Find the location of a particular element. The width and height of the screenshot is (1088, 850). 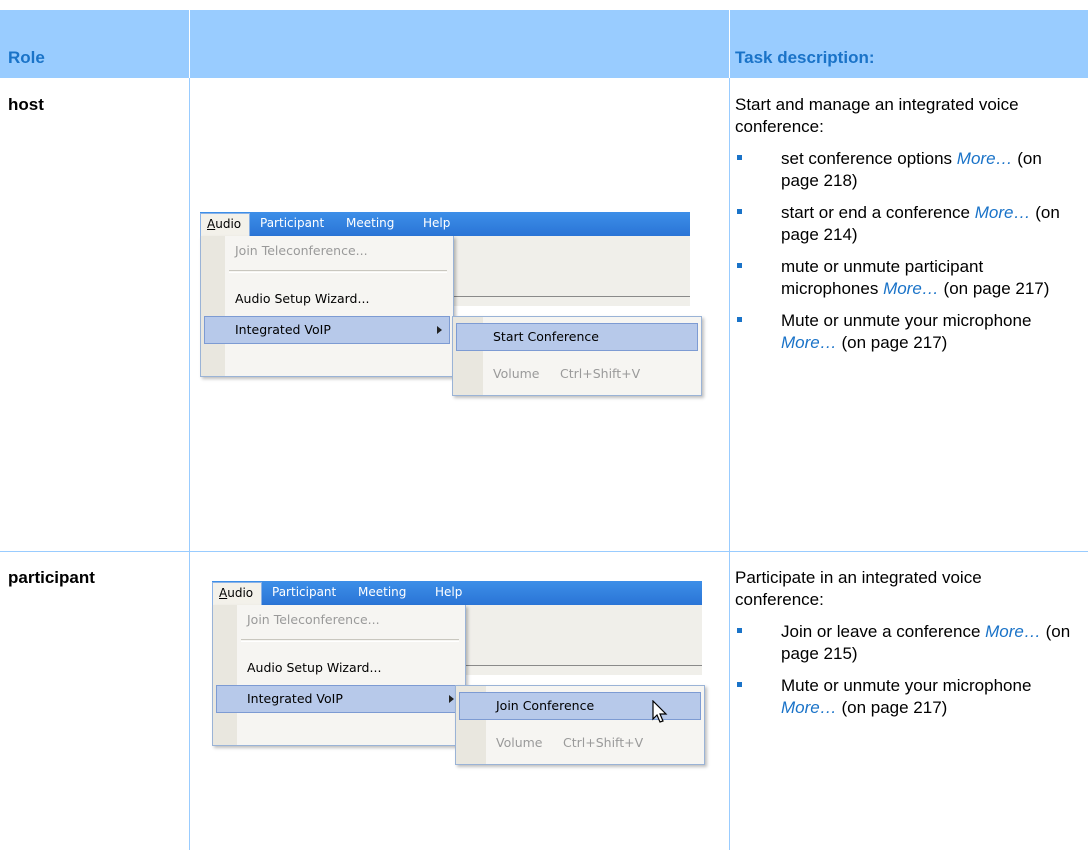

voip-submenu: Join Conference Volume Ctrl+Shift+V is located at coordinates (580, 725).